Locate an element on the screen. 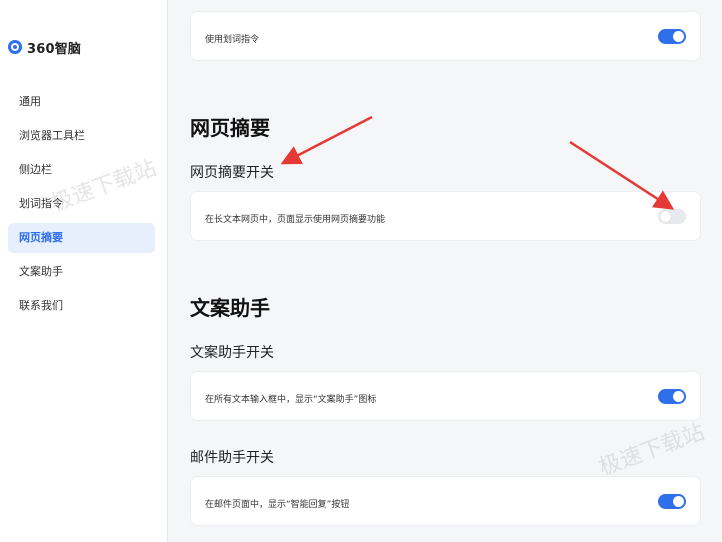  section-title-copy-assistant: 文案助手 is located at coordinates (230, 308).